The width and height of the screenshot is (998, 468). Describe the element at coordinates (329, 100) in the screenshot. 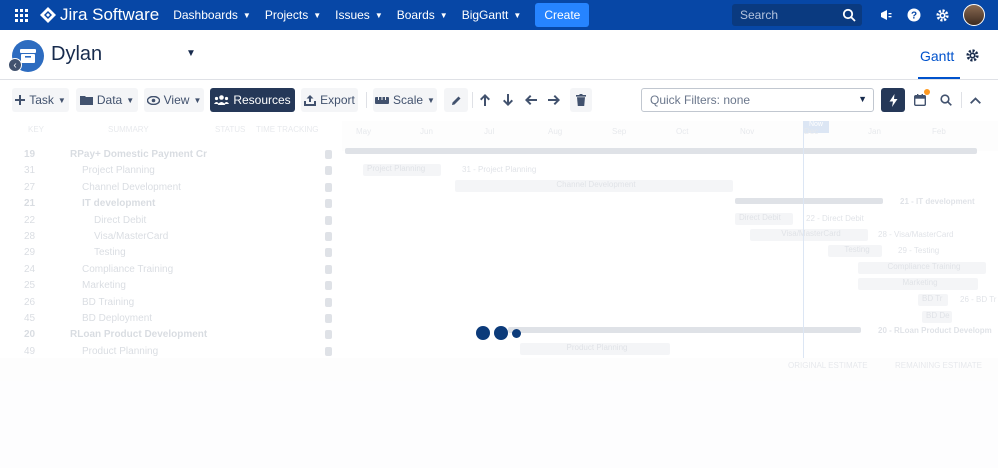

I see `export-button: Export` at that location.